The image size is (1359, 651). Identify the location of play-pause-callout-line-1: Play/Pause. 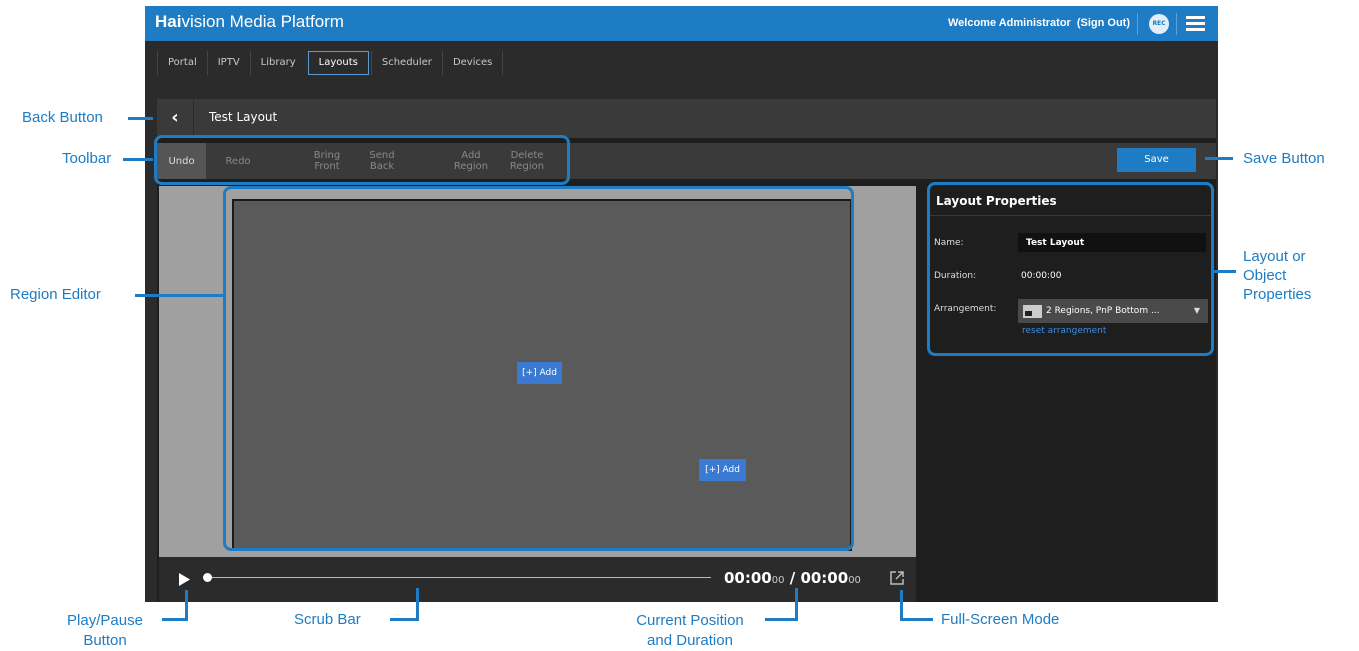
(105, 620).